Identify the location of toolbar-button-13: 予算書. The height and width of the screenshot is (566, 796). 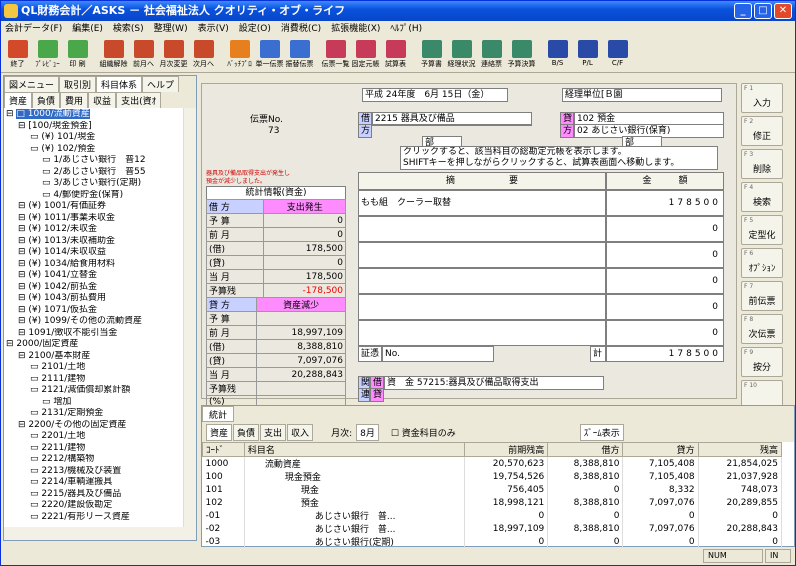
(431, 54).